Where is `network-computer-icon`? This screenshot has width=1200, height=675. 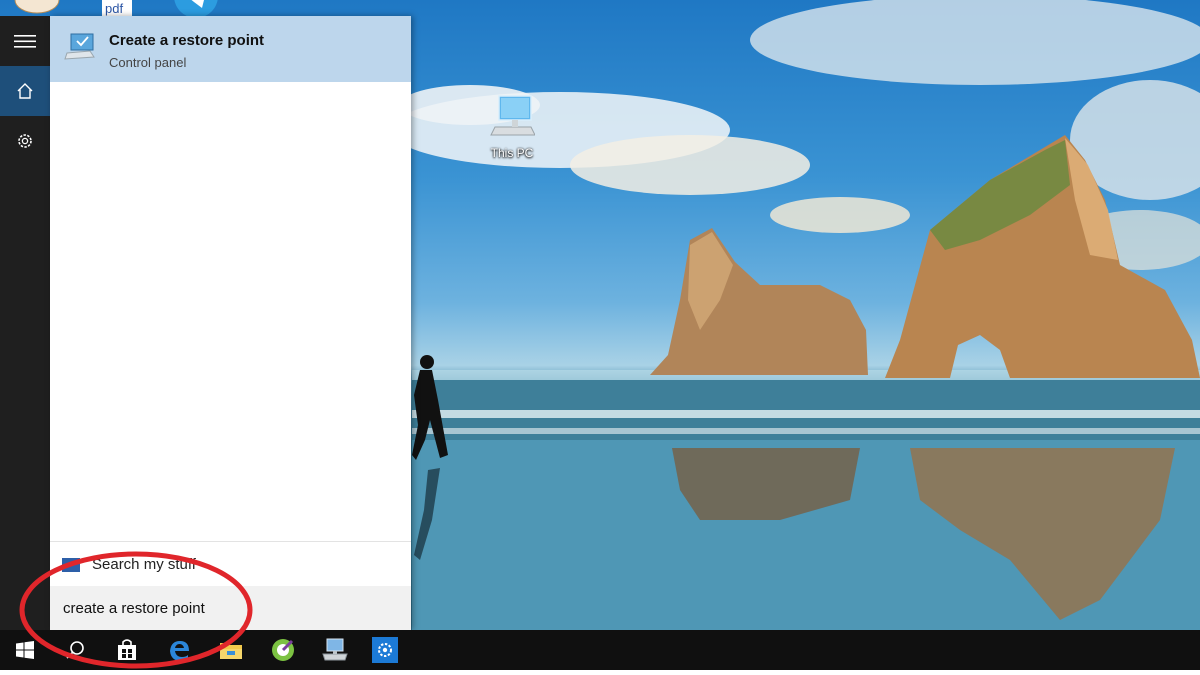
network-computer-icon is located at coordinates (335, 649).